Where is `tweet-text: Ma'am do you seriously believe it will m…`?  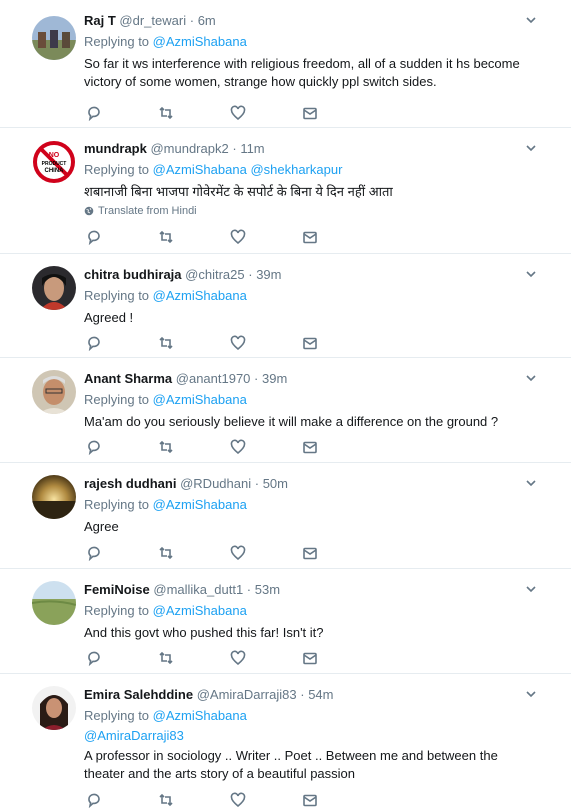
tweet-text: Ma'am do you seriously believe it will m… is located at coordinates (291, 421).